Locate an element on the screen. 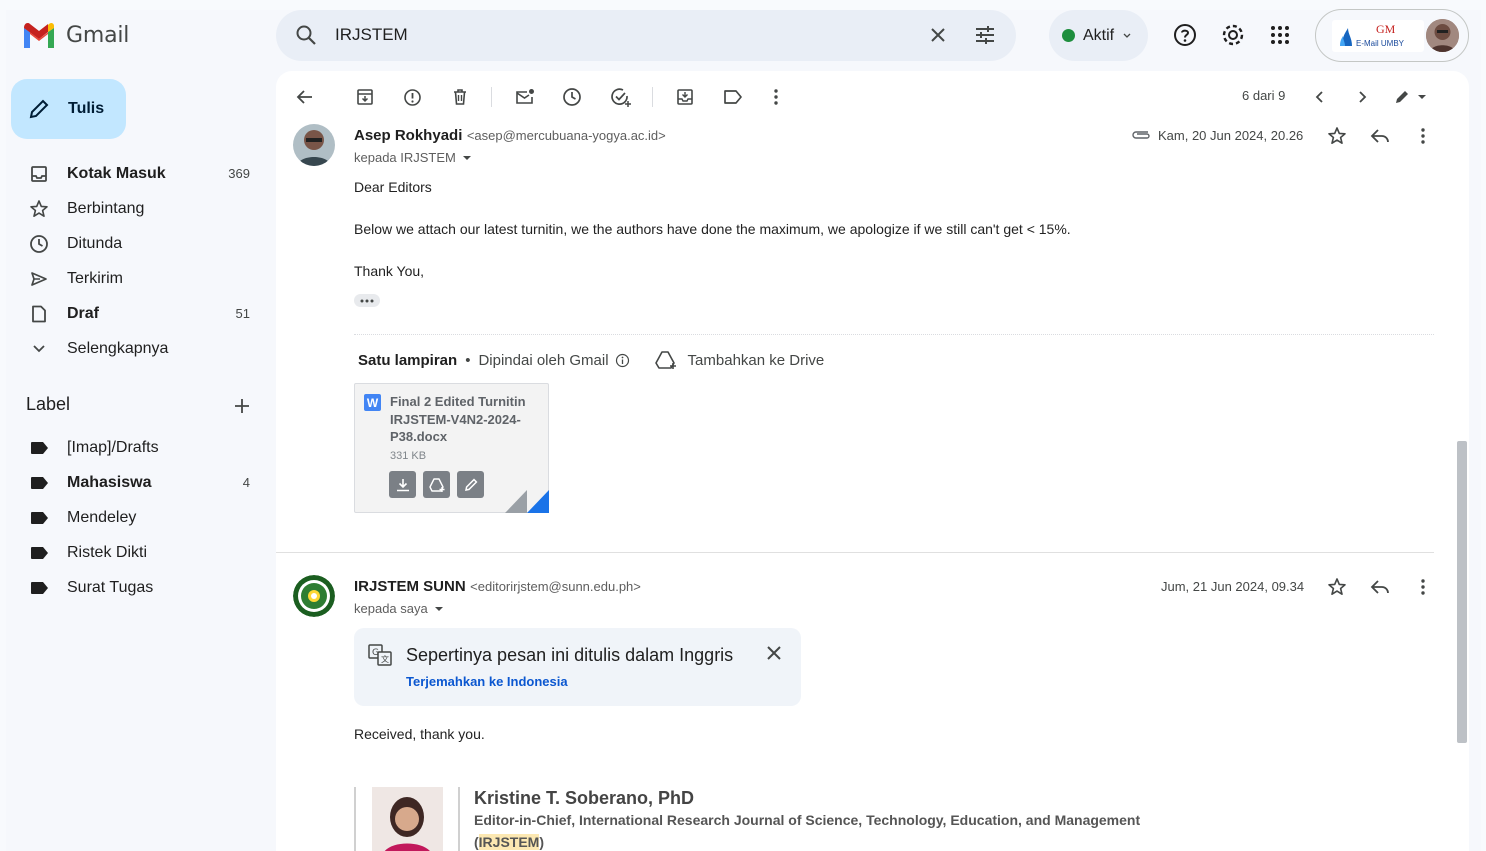  show-trimmed-content-button is located at coordinates (367, 300).